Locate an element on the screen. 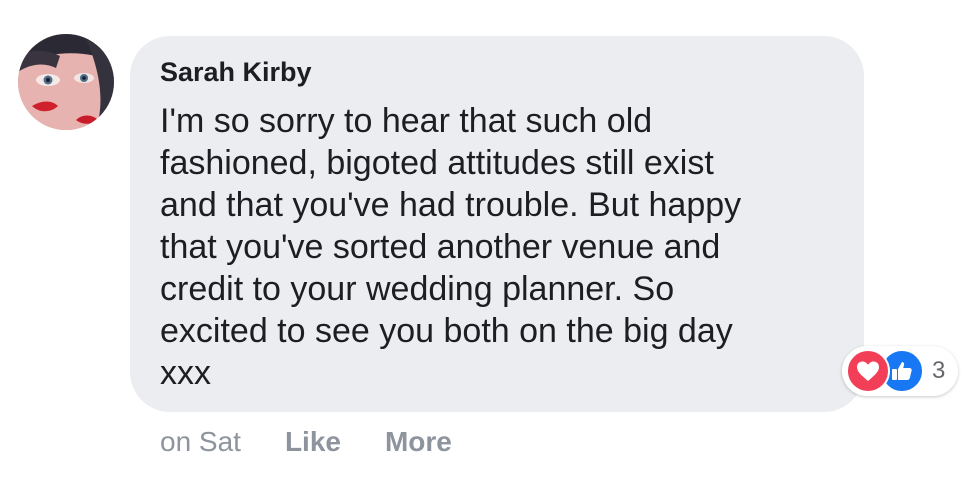 The height and width of the screenshot is (486, 980). heart-icon is located at coordinates (868, 371).